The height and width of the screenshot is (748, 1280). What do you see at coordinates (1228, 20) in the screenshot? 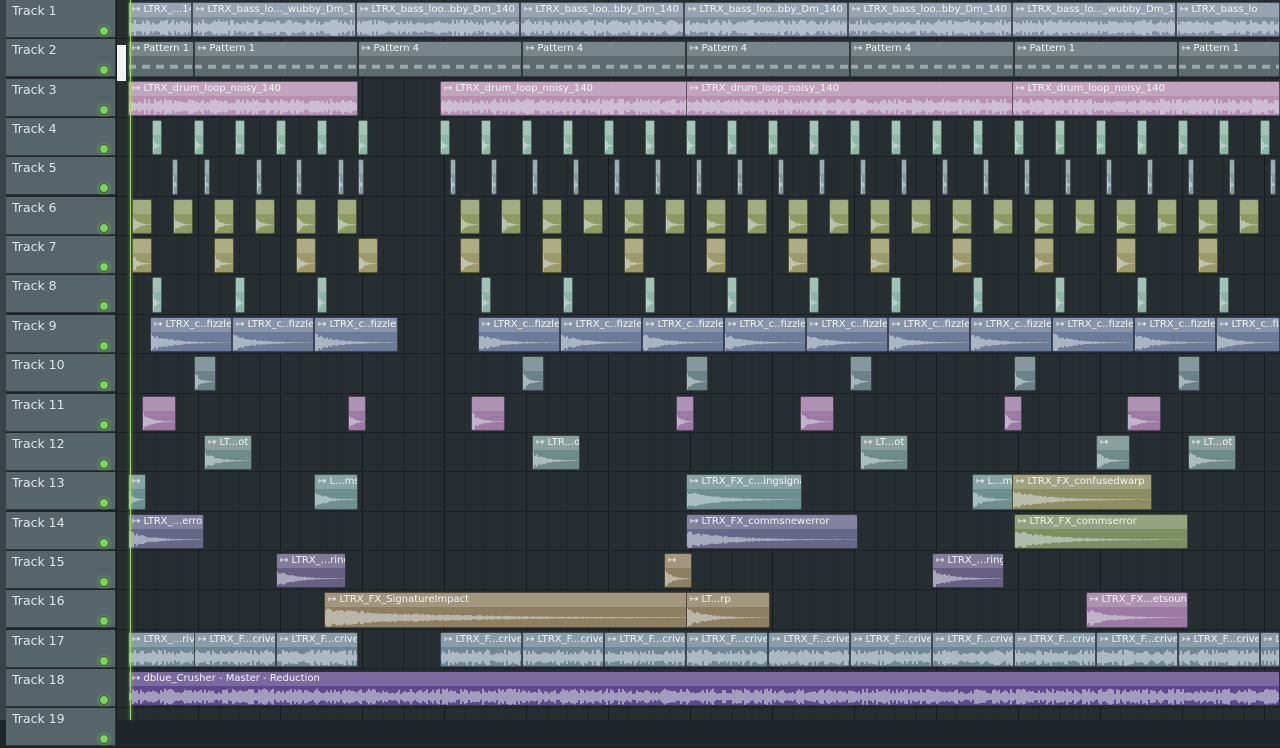
I see `audio-clip: ↦ LTRX_bass_lo` at bounding box center [1228, 20].